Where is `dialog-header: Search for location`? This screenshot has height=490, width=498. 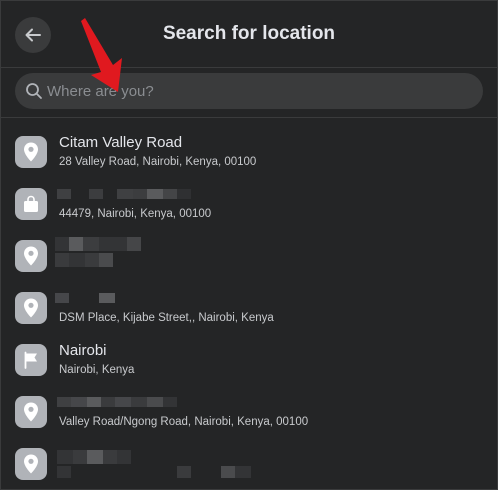
dialog-header: Search for location is located at coordinates (249, 34).